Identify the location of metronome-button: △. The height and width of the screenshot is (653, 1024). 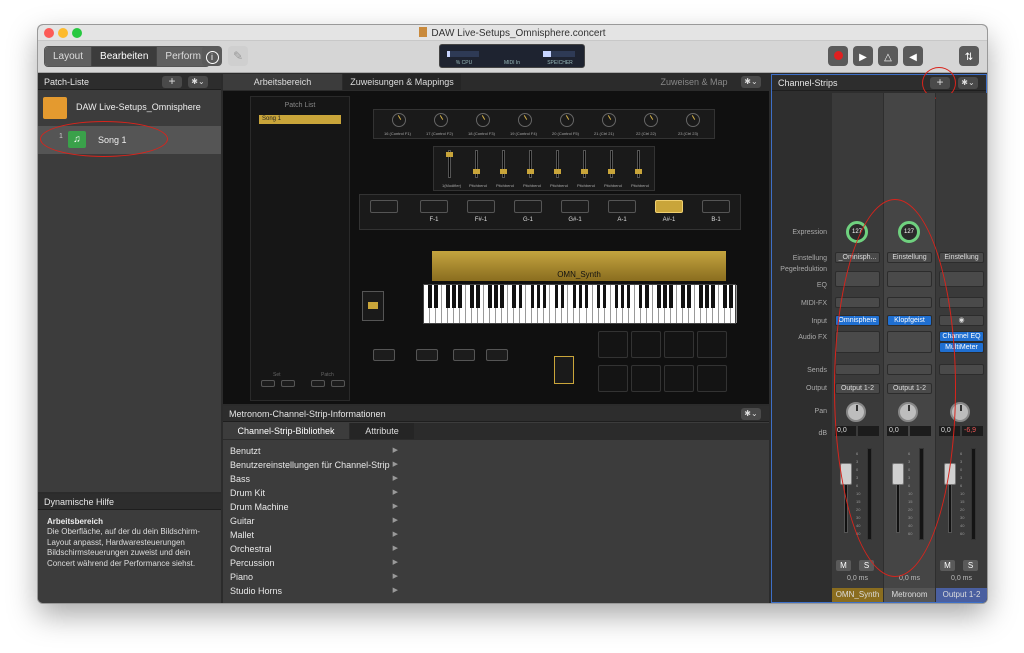
(888, 56).